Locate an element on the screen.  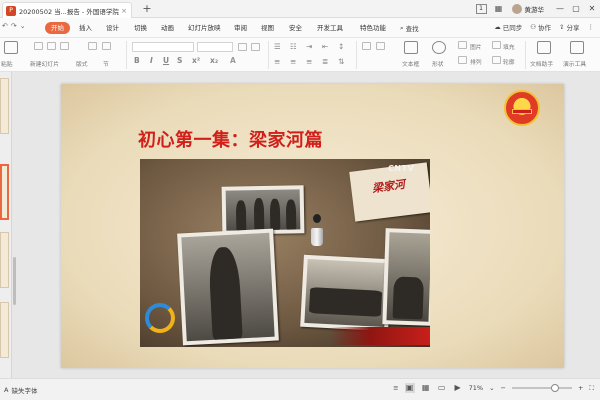
outline-icon is located at coordinates (496, 60).